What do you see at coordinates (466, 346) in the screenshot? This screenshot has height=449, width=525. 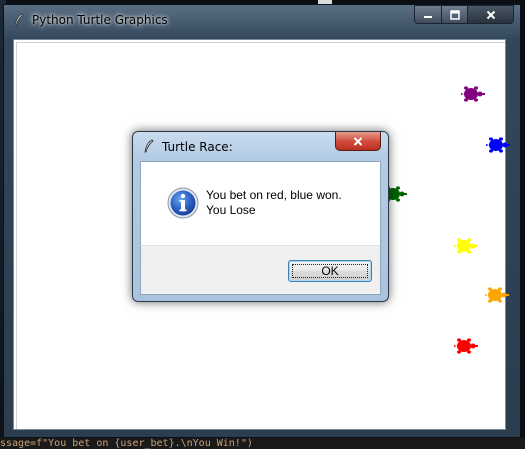 I see `turtle-red` at bounding box center [466, 346].